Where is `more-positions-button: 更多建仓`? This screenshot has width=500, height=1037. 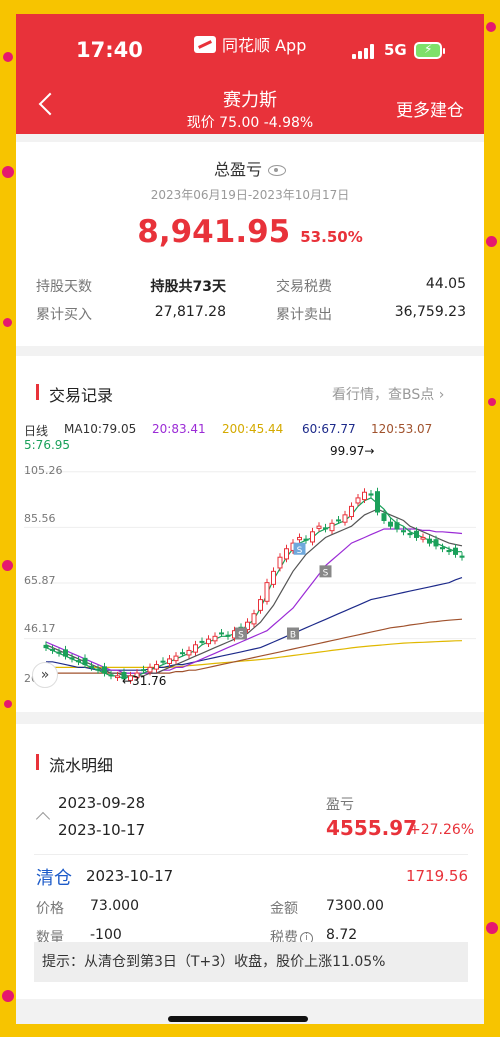 more-positions-button: 更多建仓 is located at coordinates (430, 108).